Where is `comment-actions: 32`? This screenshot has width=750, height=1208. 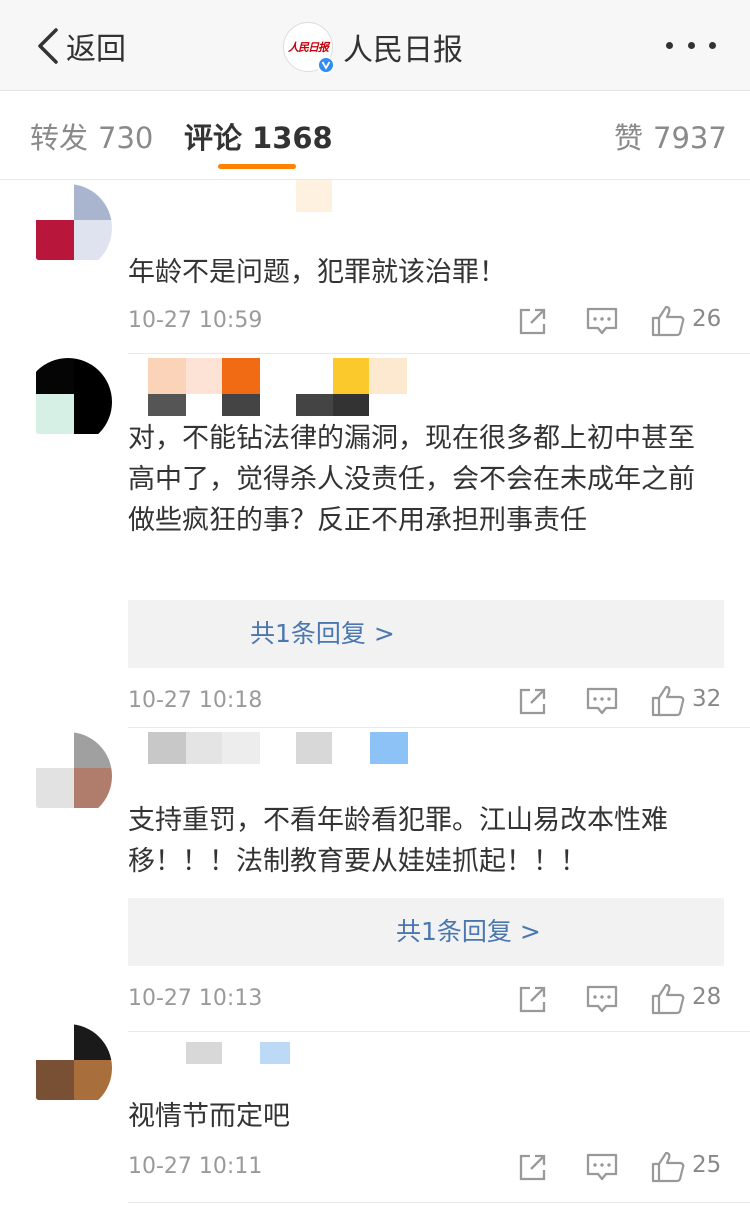
comment-actions: 32 is located at coordinates (626, 702).